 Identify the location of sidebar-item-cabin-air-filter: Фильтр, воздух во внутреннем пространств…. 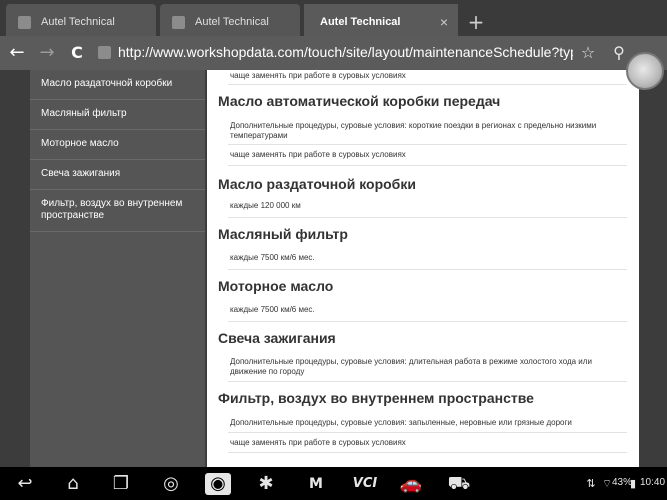
(117, 211).